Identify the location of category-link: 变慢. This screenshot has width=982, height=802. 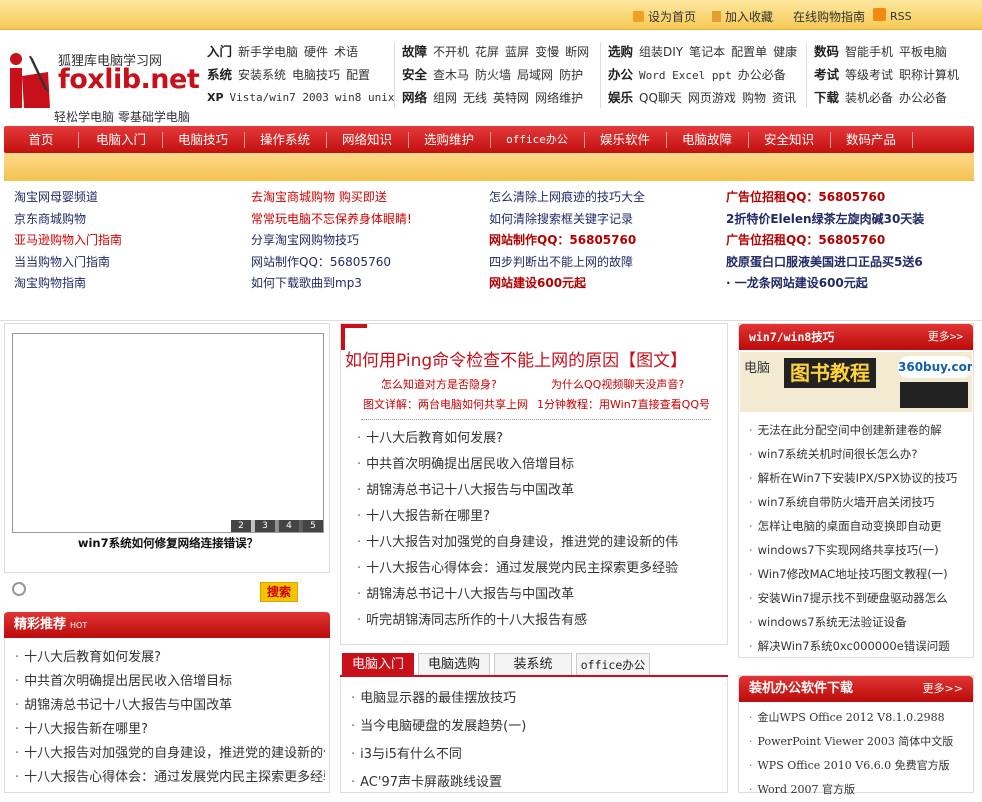
(547, 52).